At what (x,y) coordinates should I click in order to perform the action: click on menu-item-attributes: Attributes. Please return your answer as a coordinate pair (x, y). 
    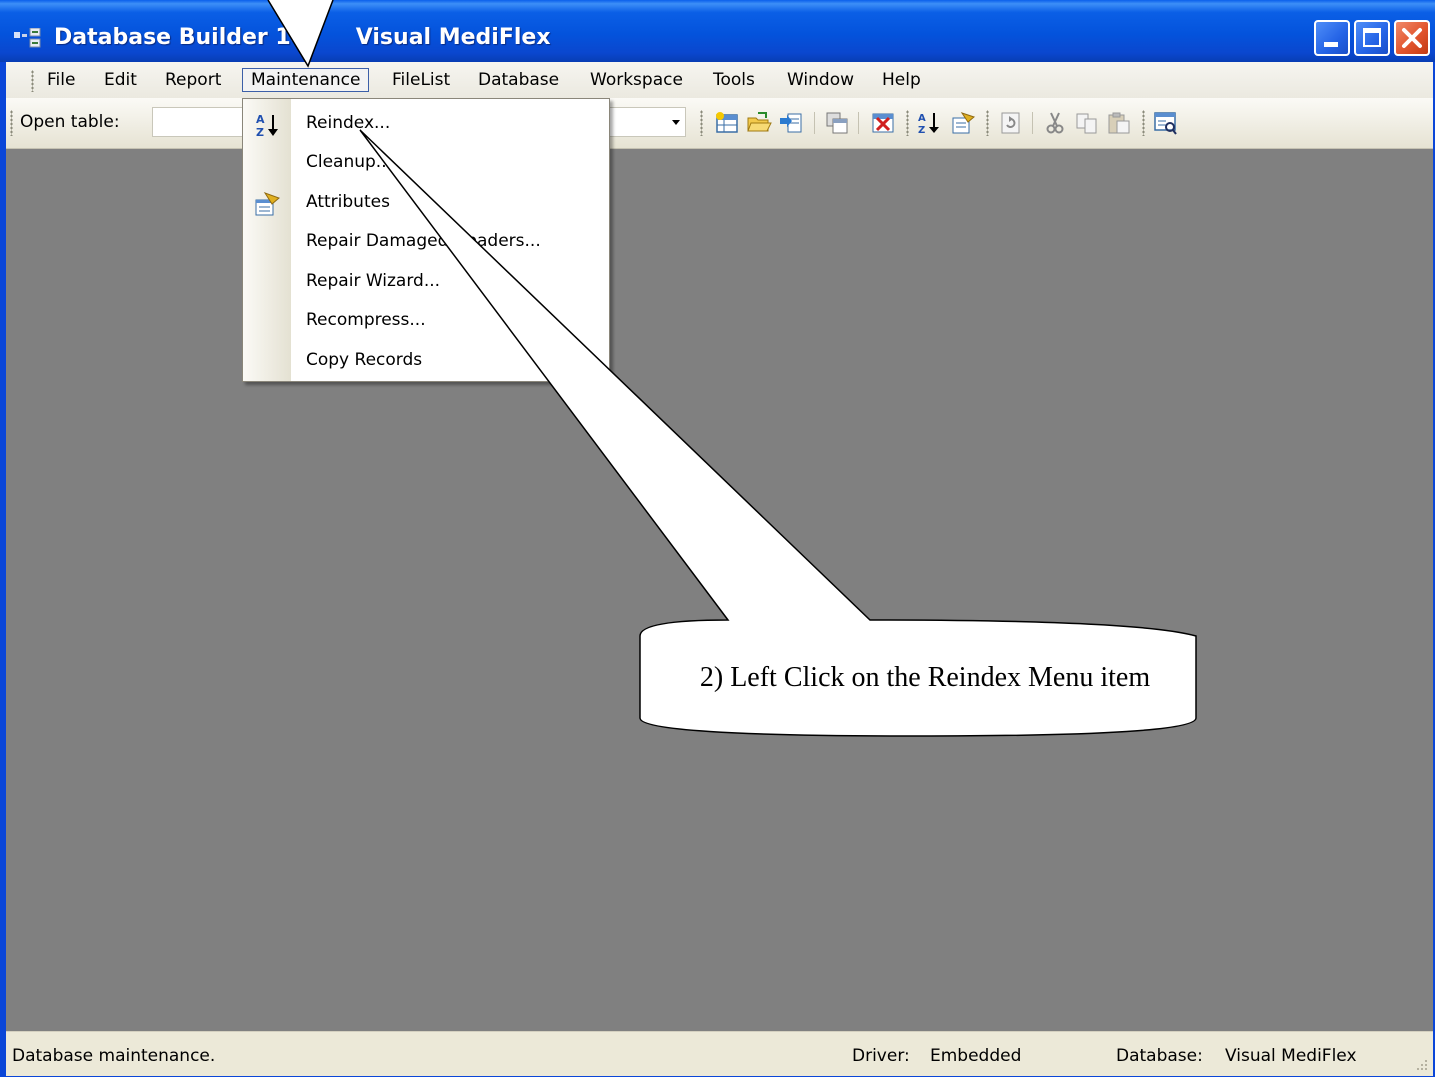
    Looking at the image, I should click on (426, 203).